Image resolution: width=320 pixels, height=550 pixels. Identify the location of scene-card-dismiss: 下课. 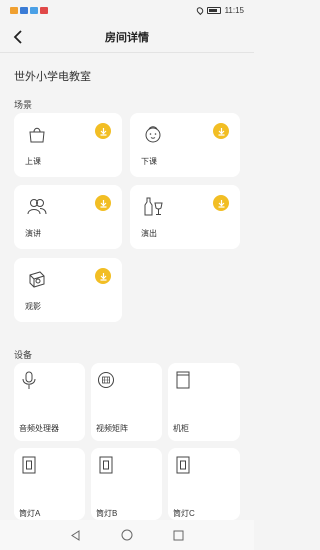
(185, 145).